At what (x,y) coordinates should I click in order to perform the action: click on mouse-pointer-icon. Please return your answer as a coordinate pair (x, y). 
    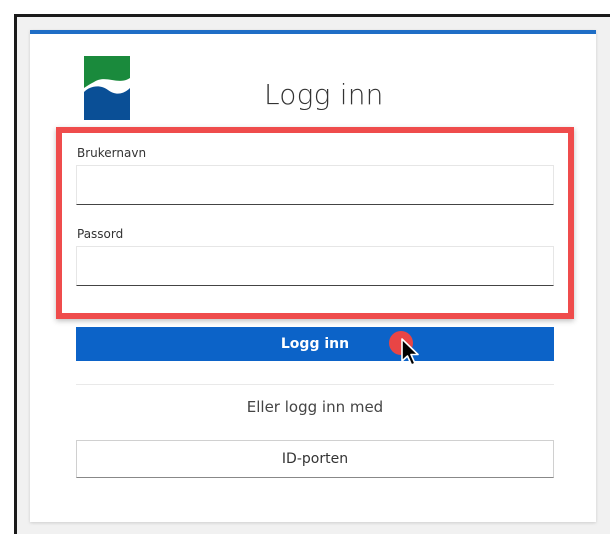
    Looking at the image, I should click on (410, 352).